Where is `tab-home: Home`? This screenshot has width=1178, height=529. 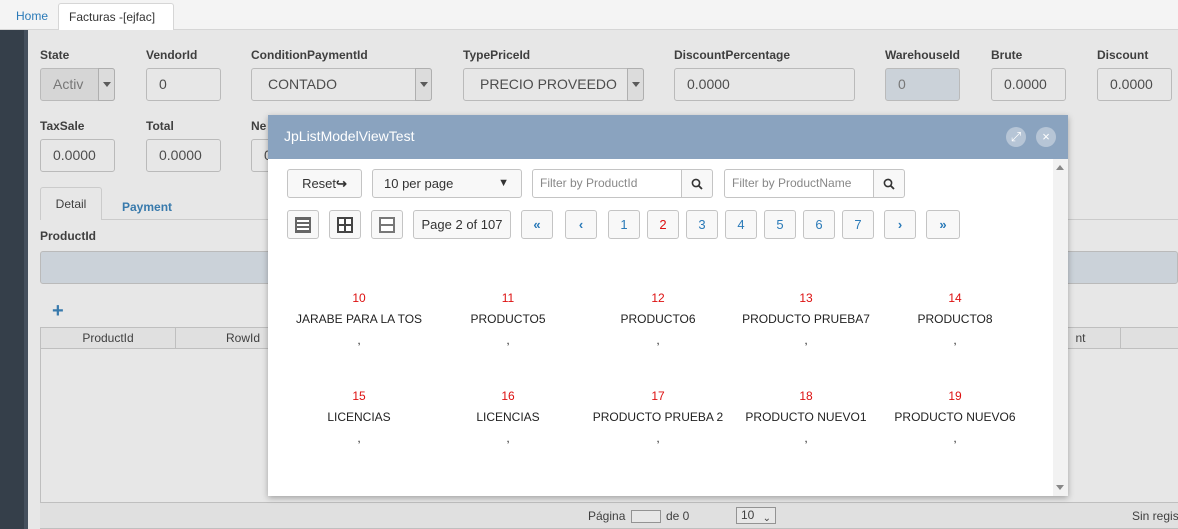
tab-home: Home is located at coordinates (32, 17).